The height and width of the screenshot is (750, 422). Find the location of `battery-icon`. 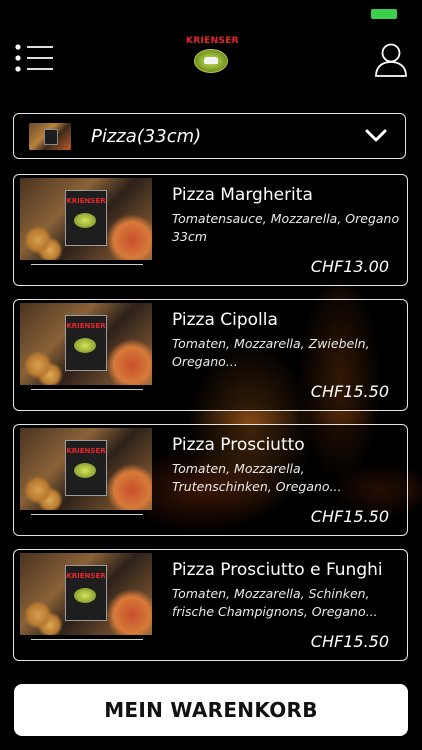

battery-icon is located at coordinates (384, 14).